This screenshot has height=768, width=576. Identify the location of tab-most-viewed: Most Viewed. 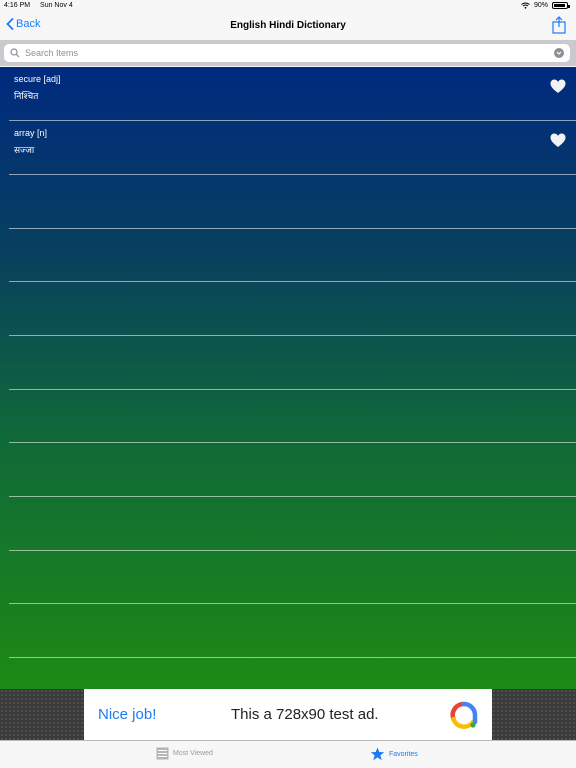
(184, 753).